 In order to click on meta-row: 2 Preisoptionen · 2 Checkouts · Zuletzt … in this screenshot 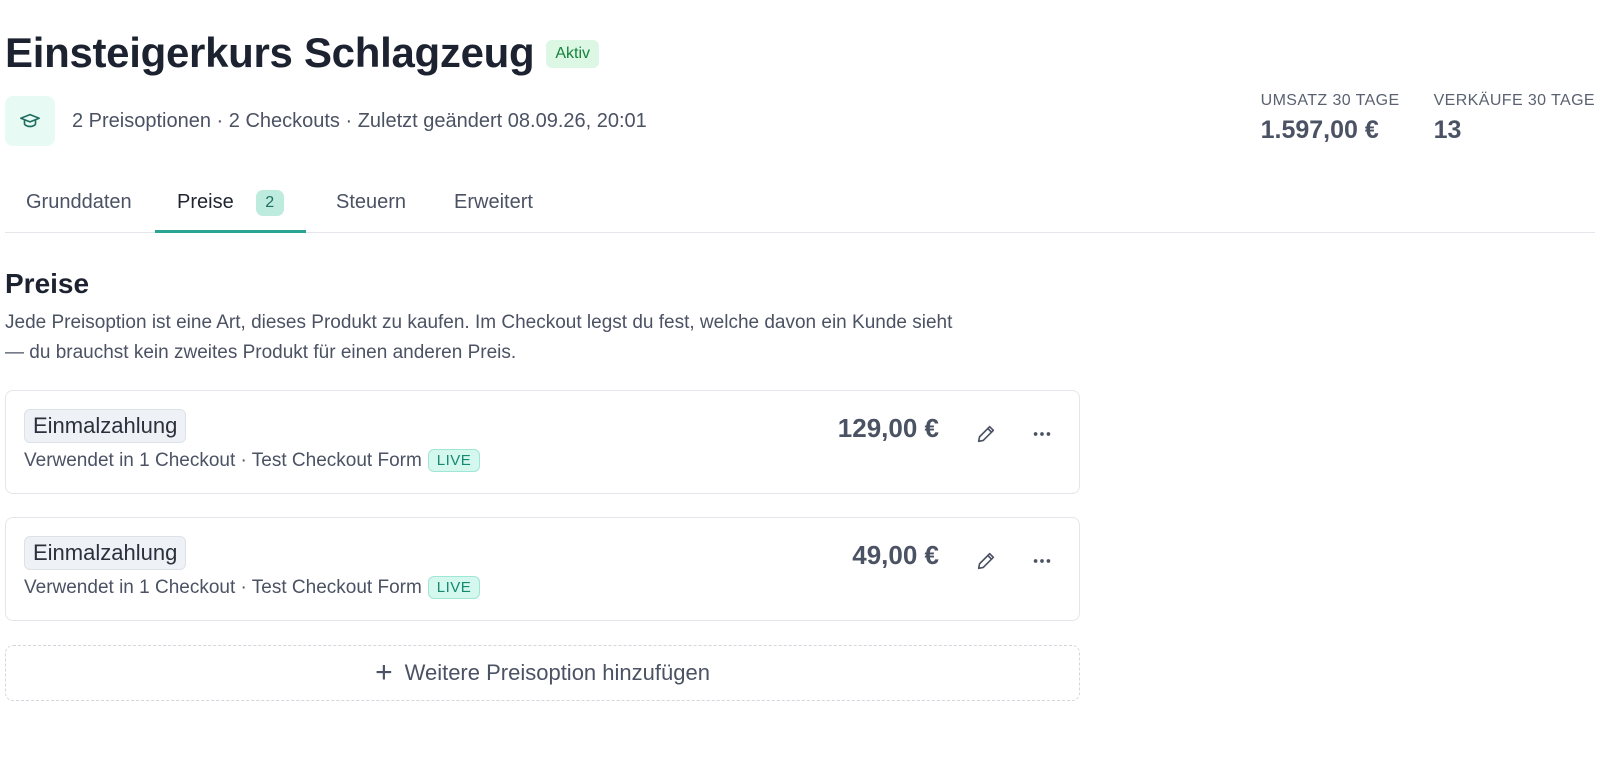, I will do `click(326, 121)`.